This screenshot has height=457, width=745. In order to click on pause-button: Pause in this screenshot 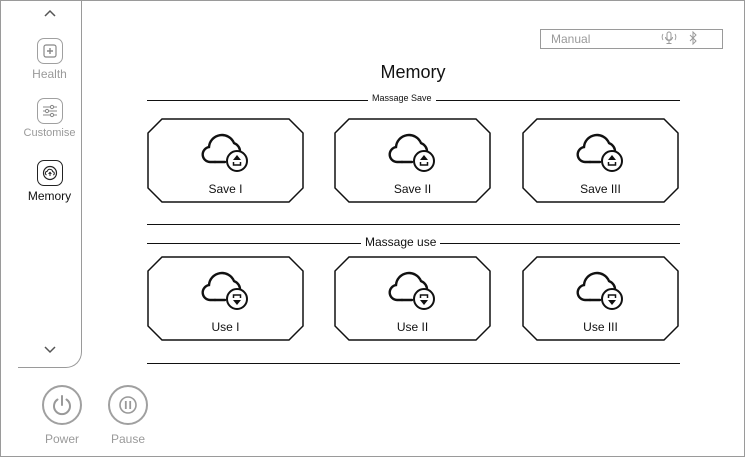, I will do `click(128, 415)`.